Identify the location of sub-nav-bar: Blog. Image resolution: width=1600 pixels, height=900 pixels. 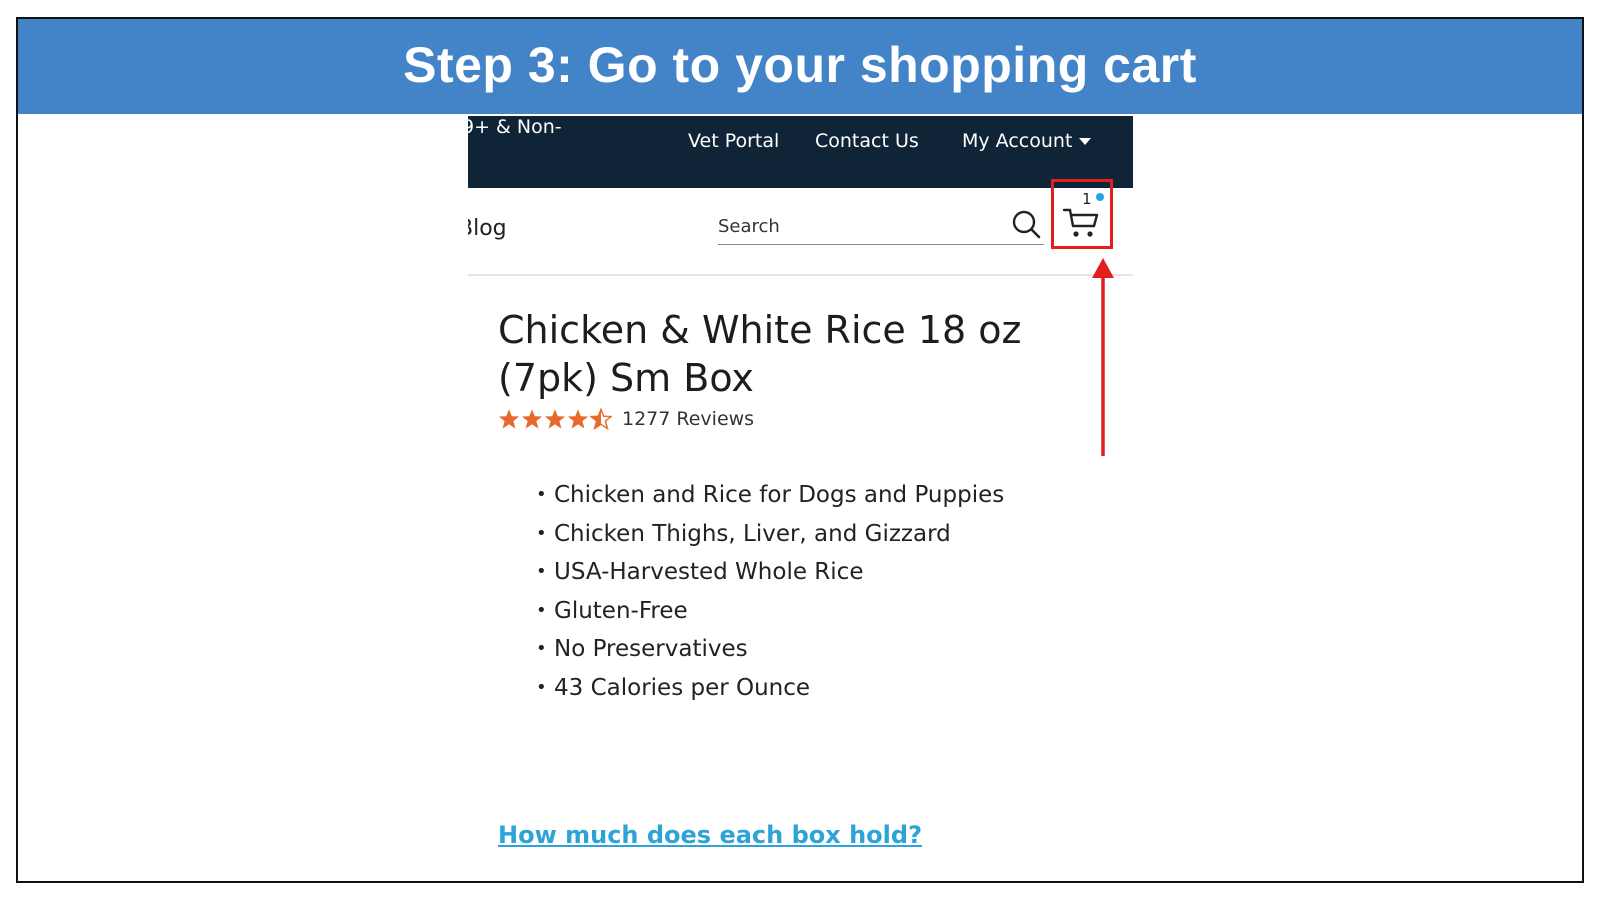
(800, 232).